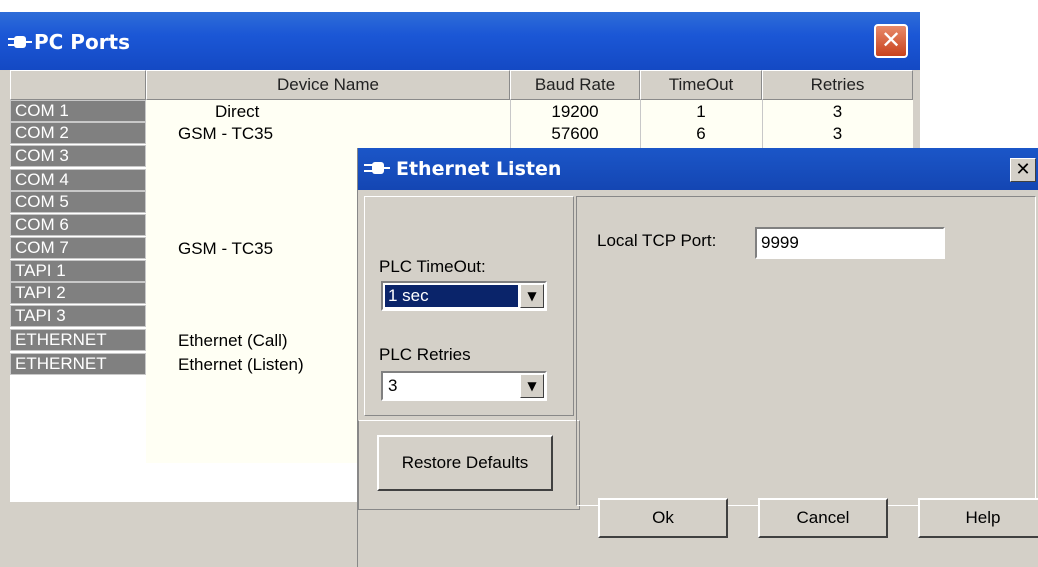  What do you see at coordinates (823, 518) in the screenshot?
I see `cancel-button: Cancel` at bounding box center [823, 518].